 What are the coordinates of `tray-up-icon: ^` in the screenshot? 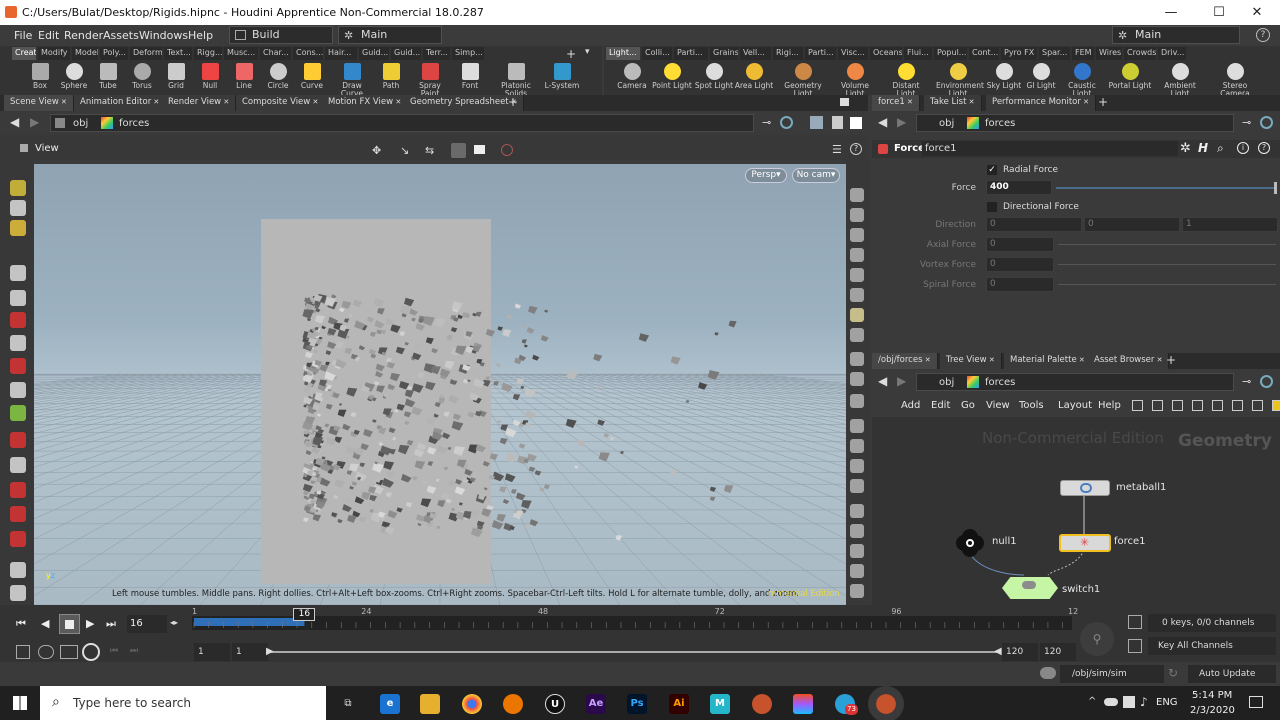 It's located at (1092, 701).